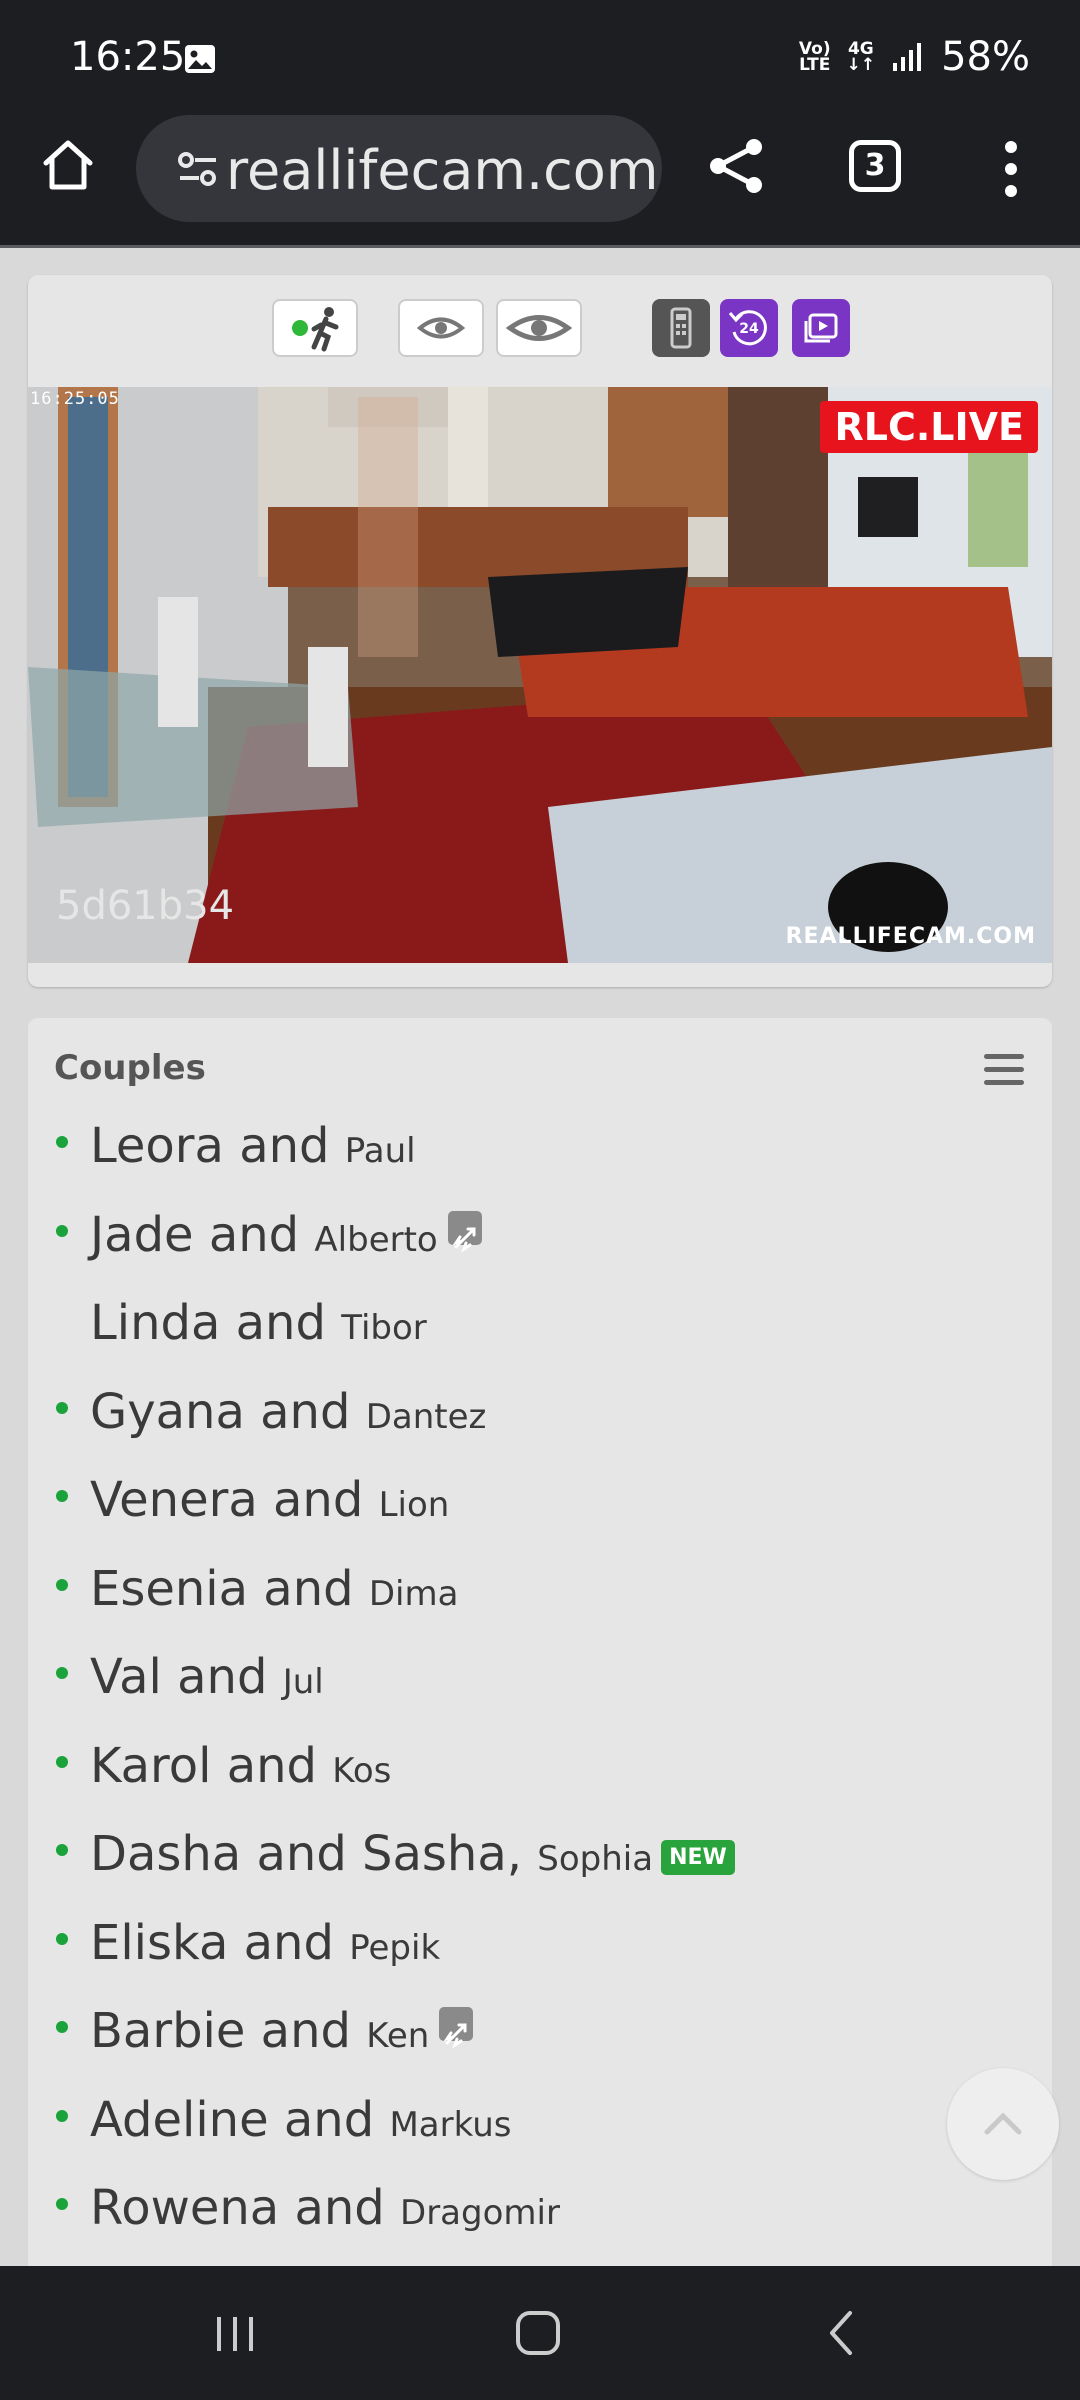 The image size is (1080, 2400). I want to click on couple-main-name: Barbie and, so click(220, 2031).